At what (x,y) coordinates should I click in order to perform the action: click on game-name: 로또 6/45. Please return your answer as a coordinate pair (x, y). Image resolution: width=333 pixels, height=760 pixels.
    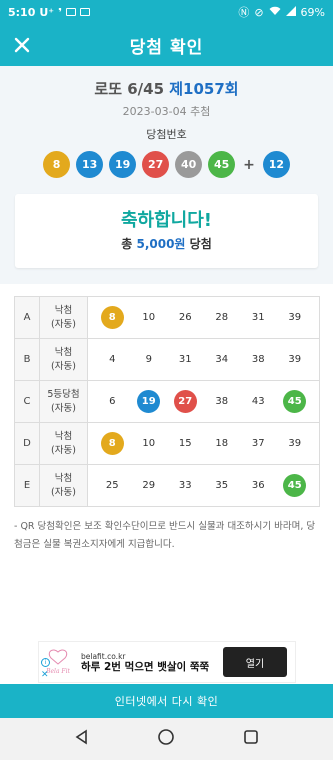
    Looking at the image, I should click on (129, 89).